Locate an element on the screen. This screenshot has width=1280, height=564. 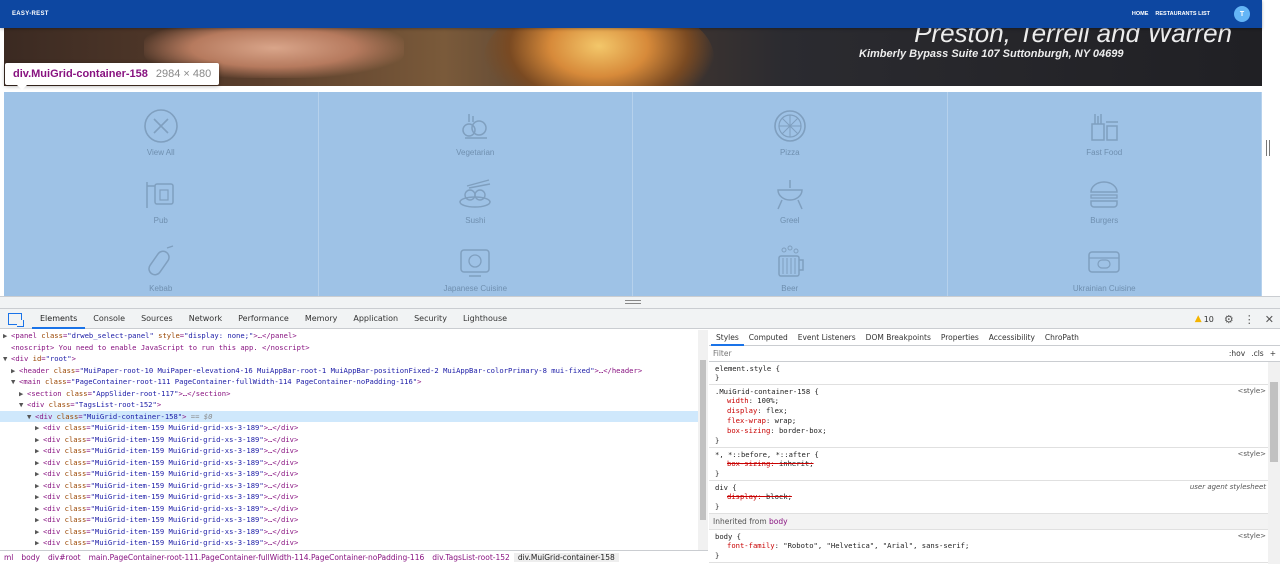
resize-grip-icon is located at coordinates (633, 302).